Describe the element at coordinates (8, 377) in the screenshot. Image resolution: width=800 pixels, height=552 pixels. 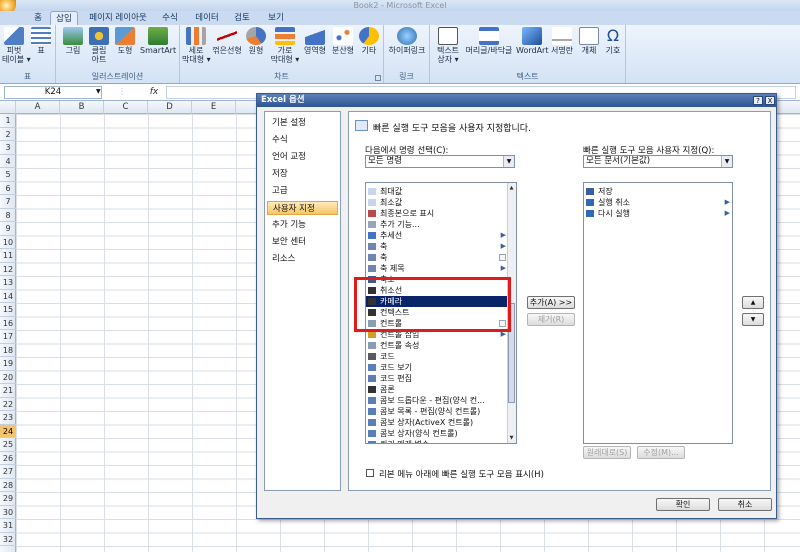
I see `row-header: 20` at that location.